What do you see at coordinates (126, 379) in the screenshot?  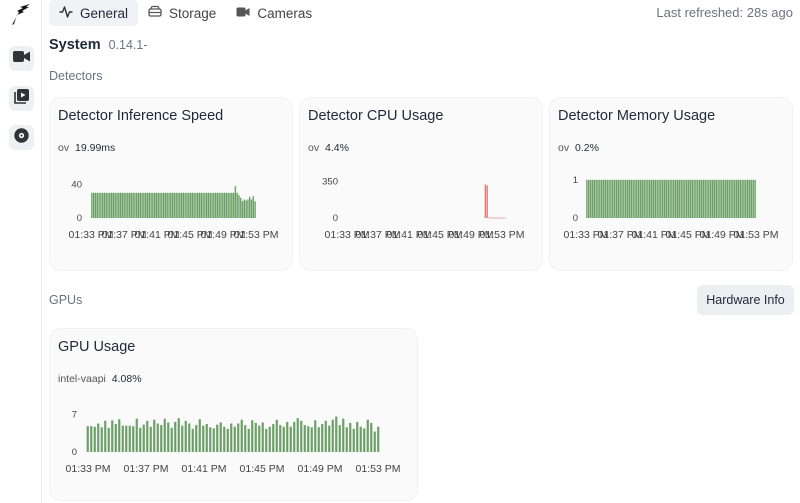 I see `gpu-usage-value: 4.08%` at bounding box center [126, 379].